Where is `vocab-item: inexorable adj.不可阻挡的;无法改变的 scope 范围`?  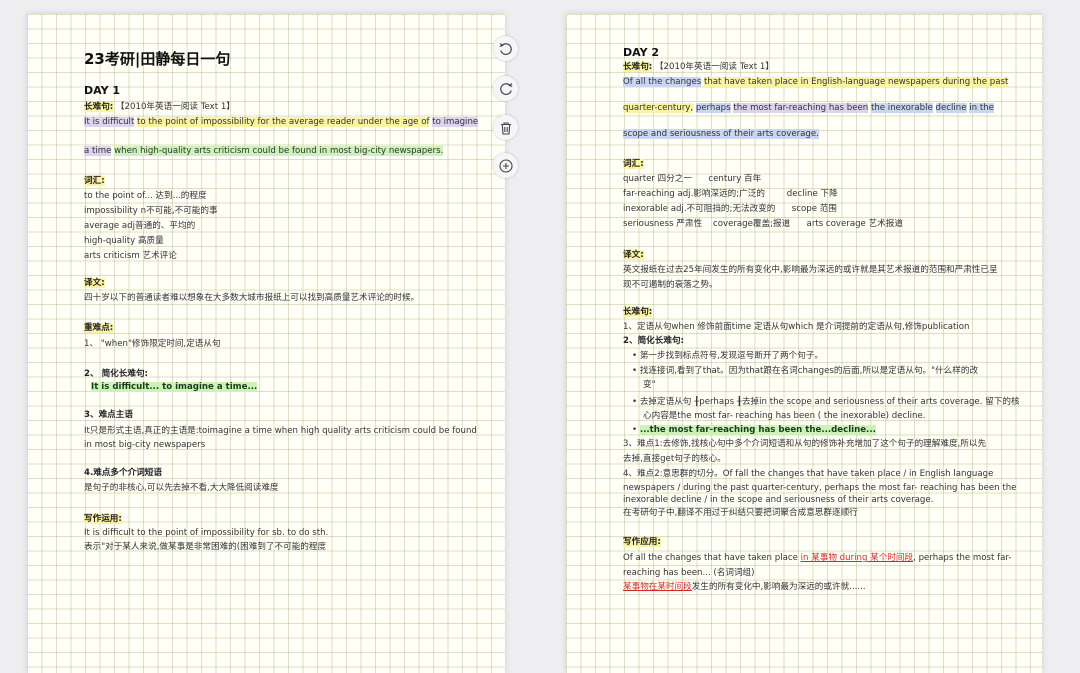
vocab-item: inexorable adj.不可阻挡的;无法改变的 scope 范围 is located at coordinates (730, 209).